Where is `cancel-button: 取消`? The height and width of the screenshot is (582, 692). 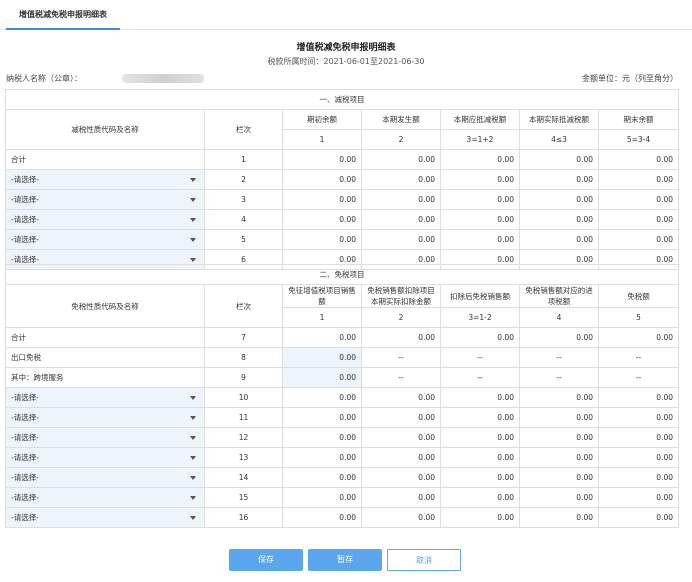
cancel-button: 取消 is located at coordinates (424, 560).